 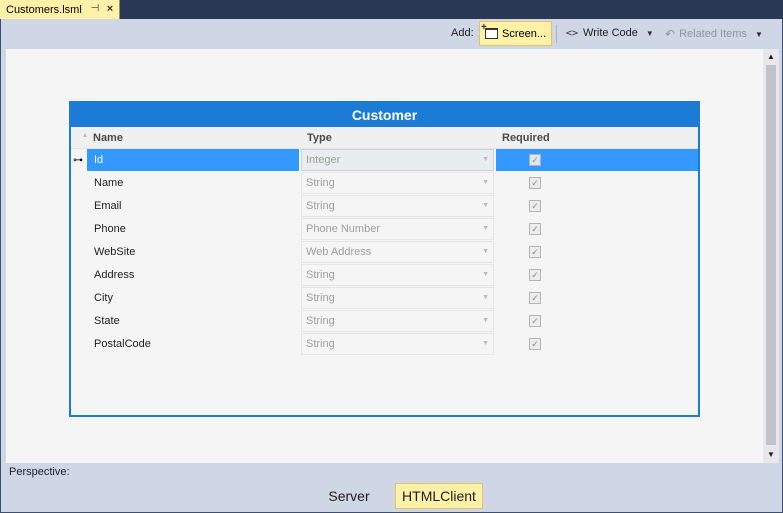 I want to click on add-label: Add:, so click(x=462, y=33).